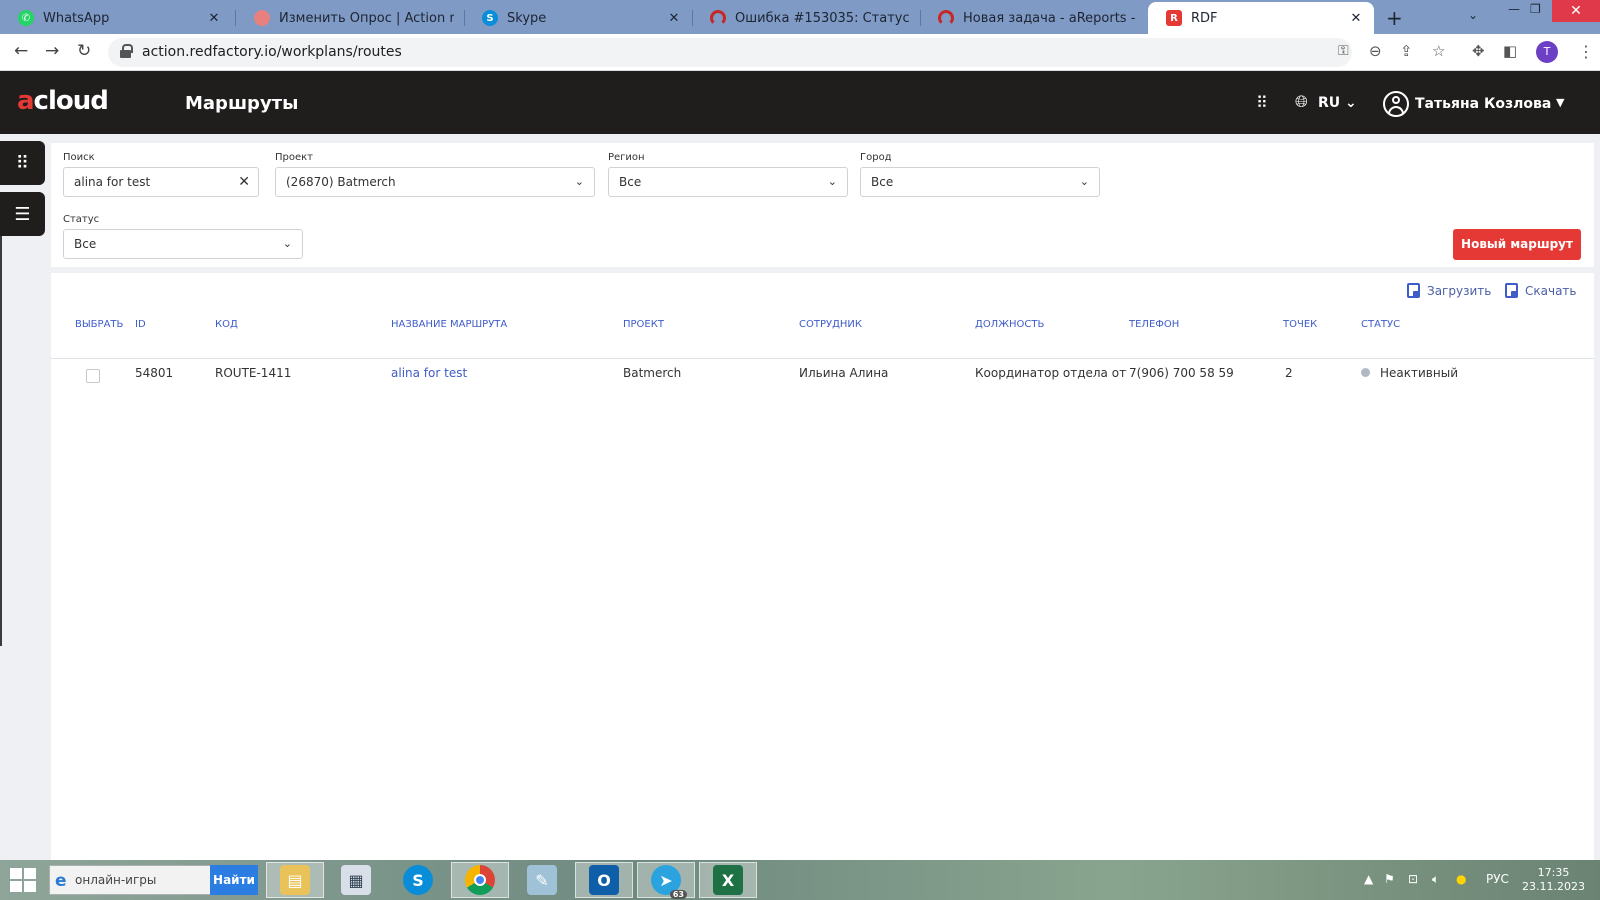 The width and height of the screenshot is (1600, 900). I want to click on tab-title: Изменить Опрос | Action repo, so click(366, 18).